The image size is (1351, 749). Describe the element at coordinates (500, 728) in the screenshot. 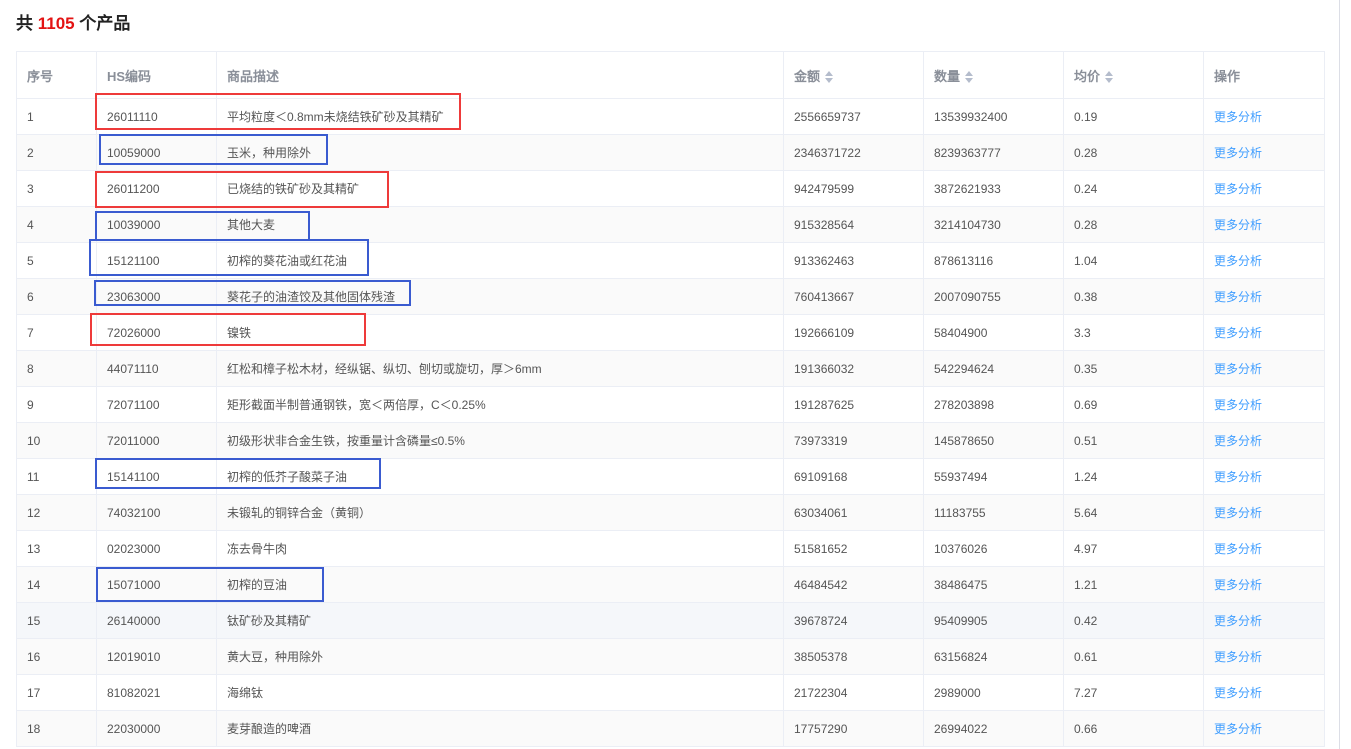

I see `cell-description: 麦芽酿造的啤酒` at that location.